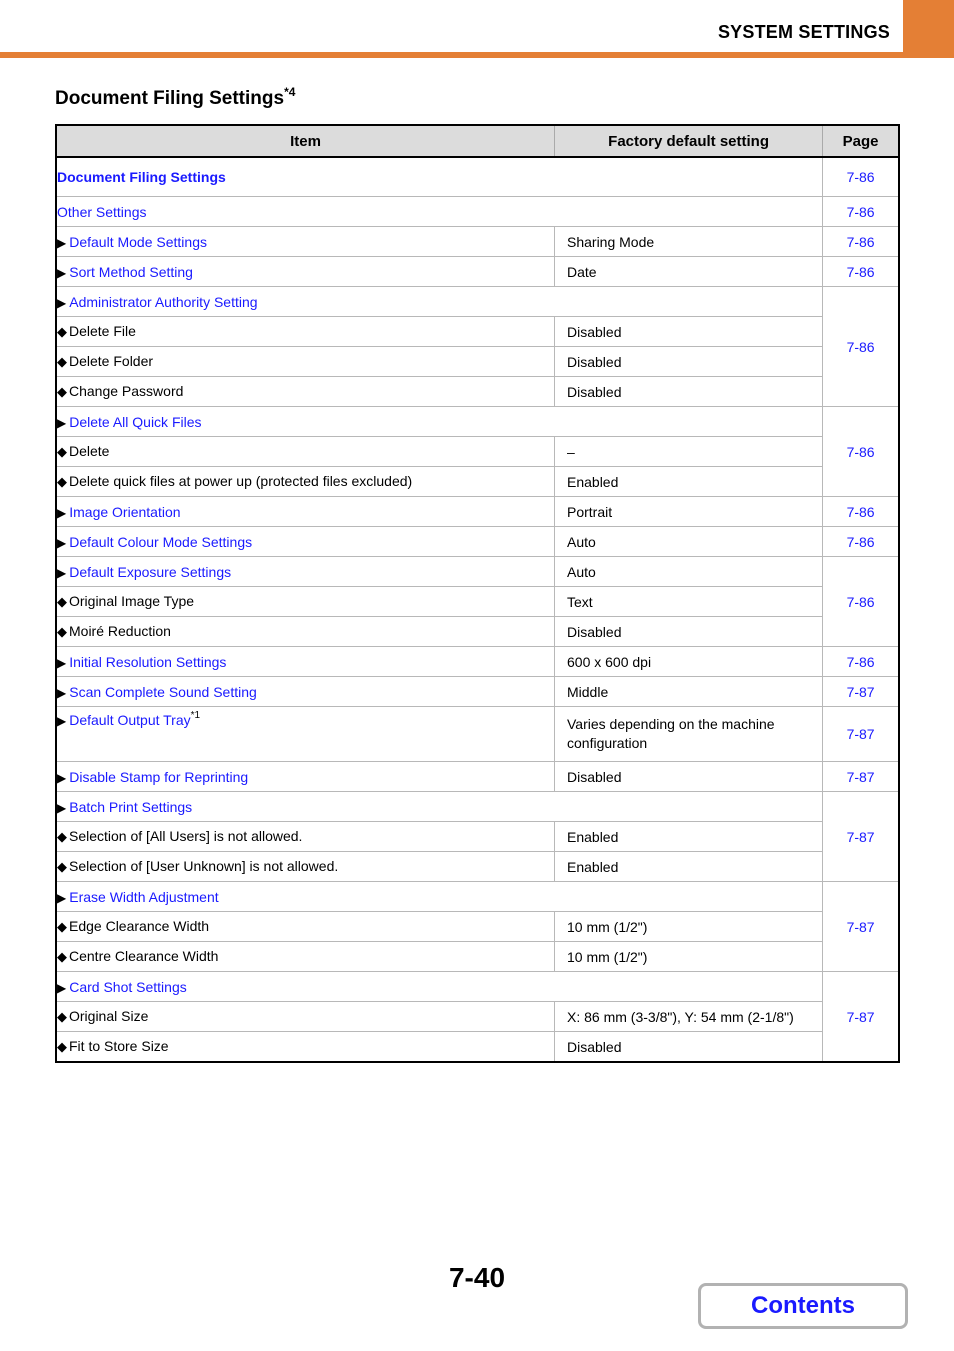 The height and width of the screenshot is (1351, 954). Describe the element at coordinates (688, 241) in the screenshot. I see `default-value-cell: Sharing Mode` at that location.